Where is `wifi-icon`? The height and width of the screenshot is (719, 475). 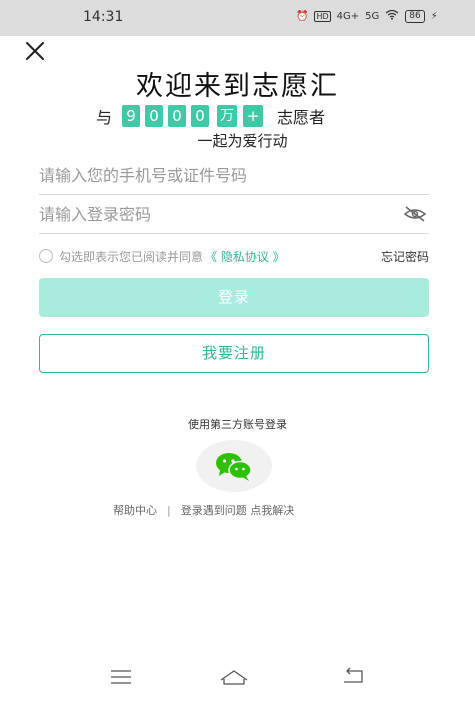
wifi-icon is located at coordinates (392, 16).